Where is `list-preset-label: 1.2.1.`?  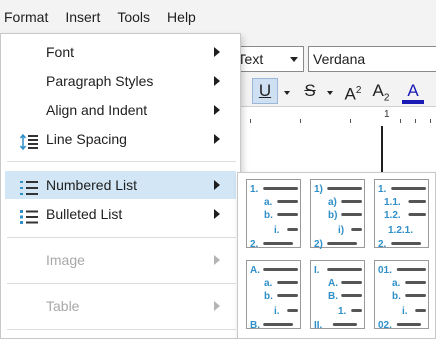 list-preset-label: 1.2.1. is located at coordinates (400, 230).